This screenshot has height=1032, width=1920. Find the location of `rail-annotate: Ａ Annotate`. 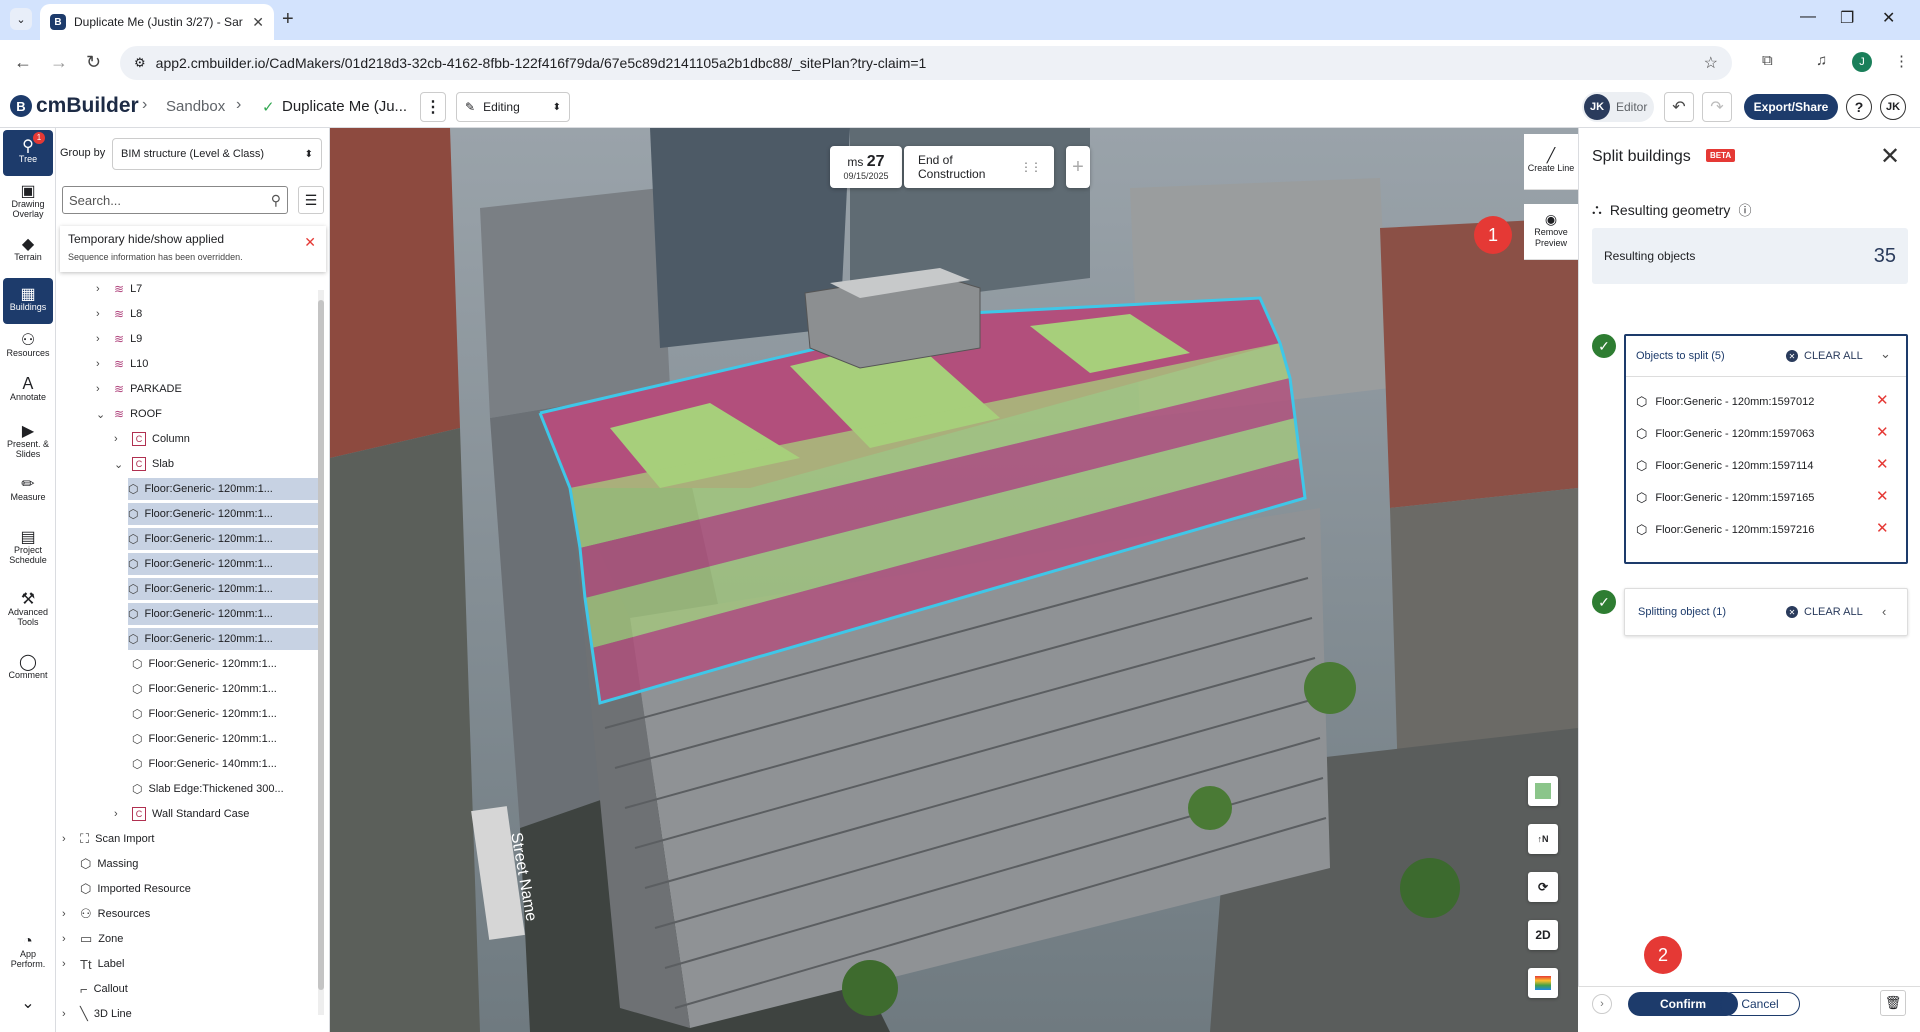

rail-annotate: Ａ Annotate is located at coordinates (28, 391).